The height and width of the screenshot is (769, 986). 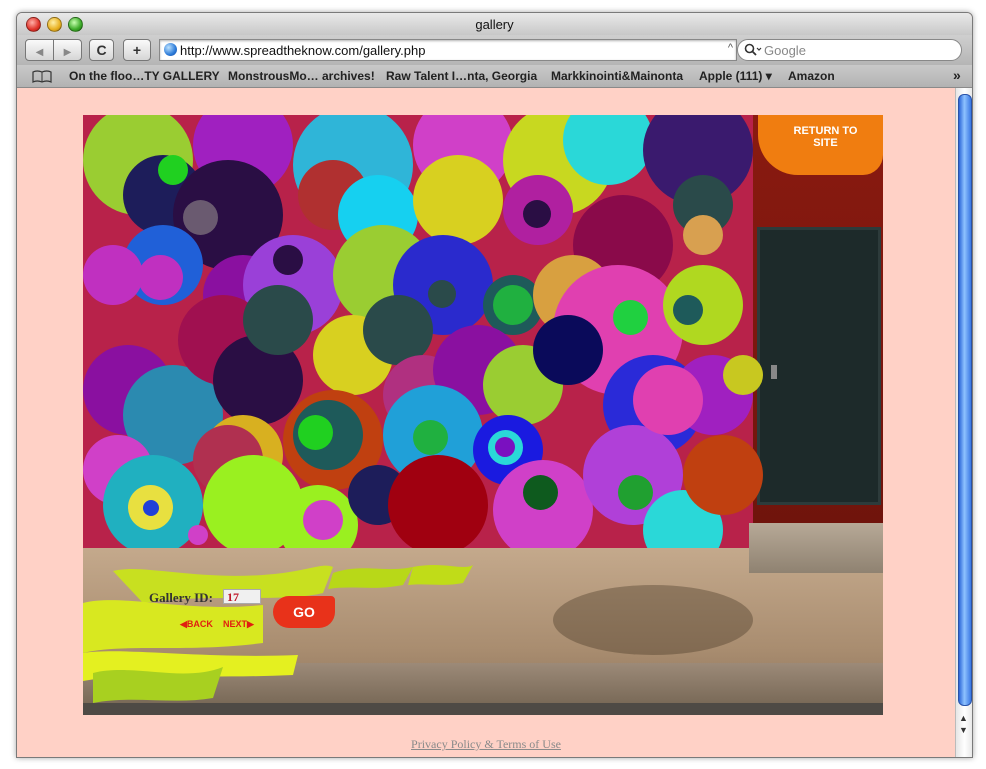 I want to click on sidewalk-stain, so click(x=653, y=620).